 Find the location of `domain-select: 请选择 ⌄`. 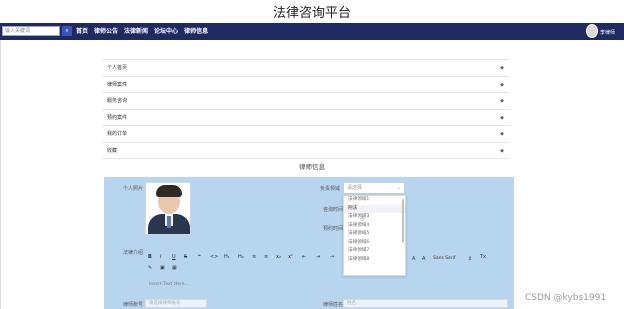

domain-select: 请选择 ⌄ is located at coordinates (374, 188).